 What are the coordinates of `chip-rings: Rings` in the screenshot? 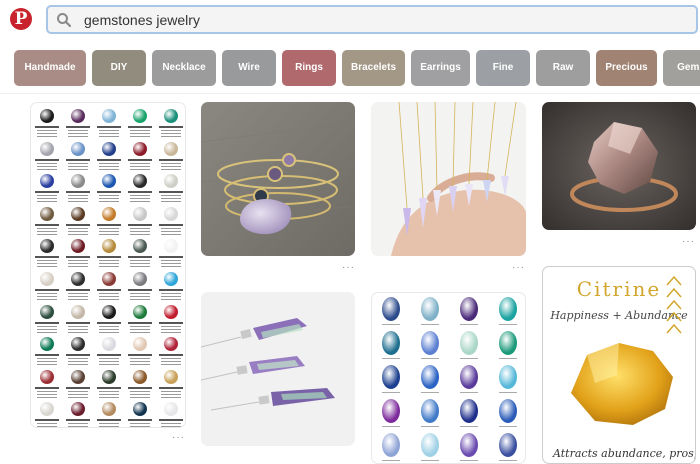 It's located at (309, 68).